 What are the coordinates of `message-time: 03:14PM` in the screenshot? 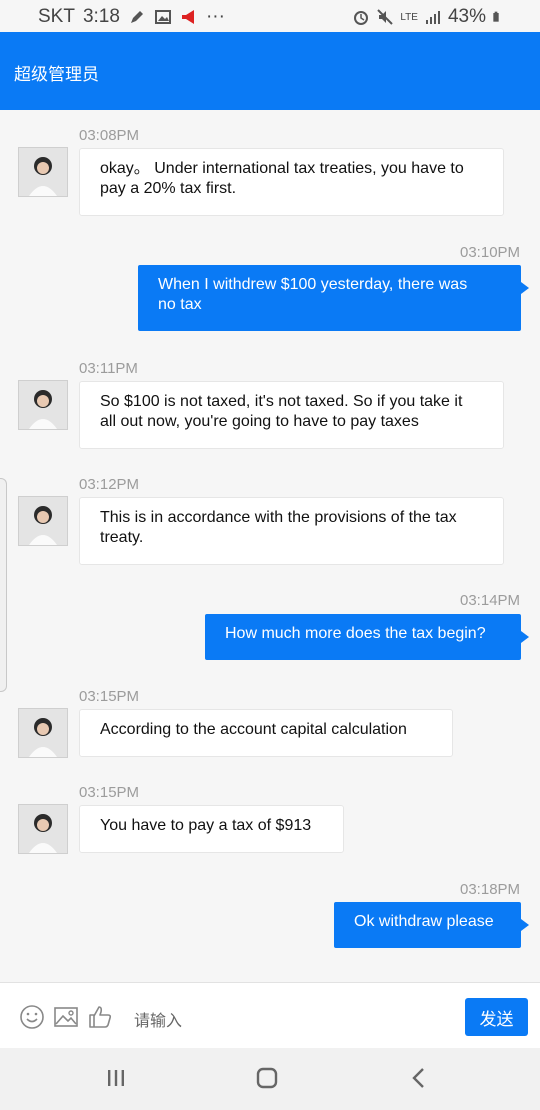 It's located at (490, 600).